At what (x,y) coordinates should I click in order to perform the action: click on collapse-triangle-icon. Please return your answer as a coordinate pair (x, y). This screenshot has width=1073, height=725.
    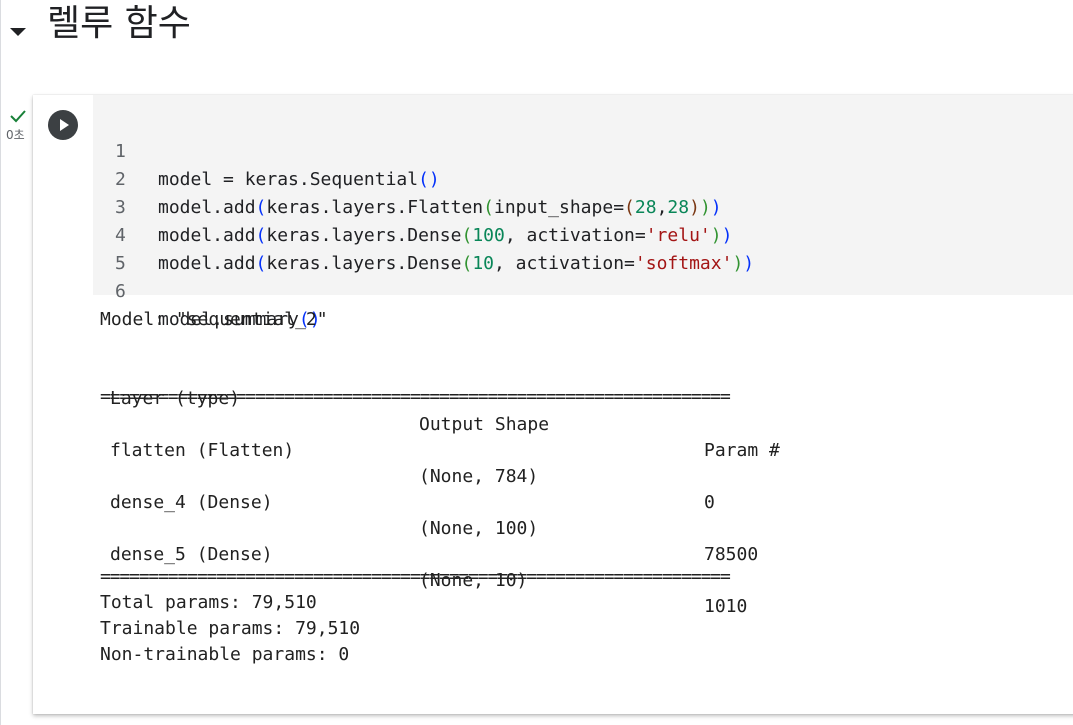
    Looking at the image, I should click on (18, 31).